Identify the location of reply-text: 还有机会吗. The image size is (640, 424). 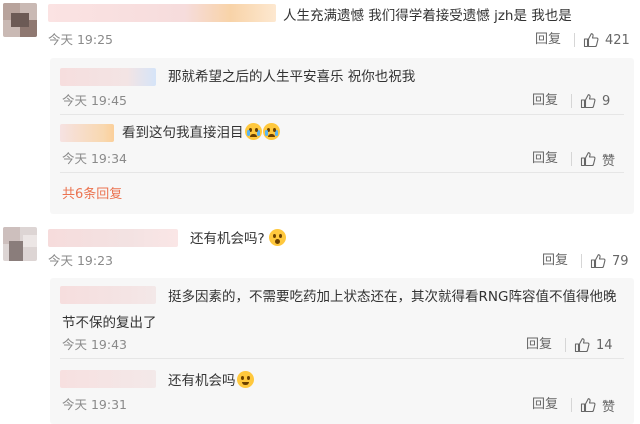
(211, 381).